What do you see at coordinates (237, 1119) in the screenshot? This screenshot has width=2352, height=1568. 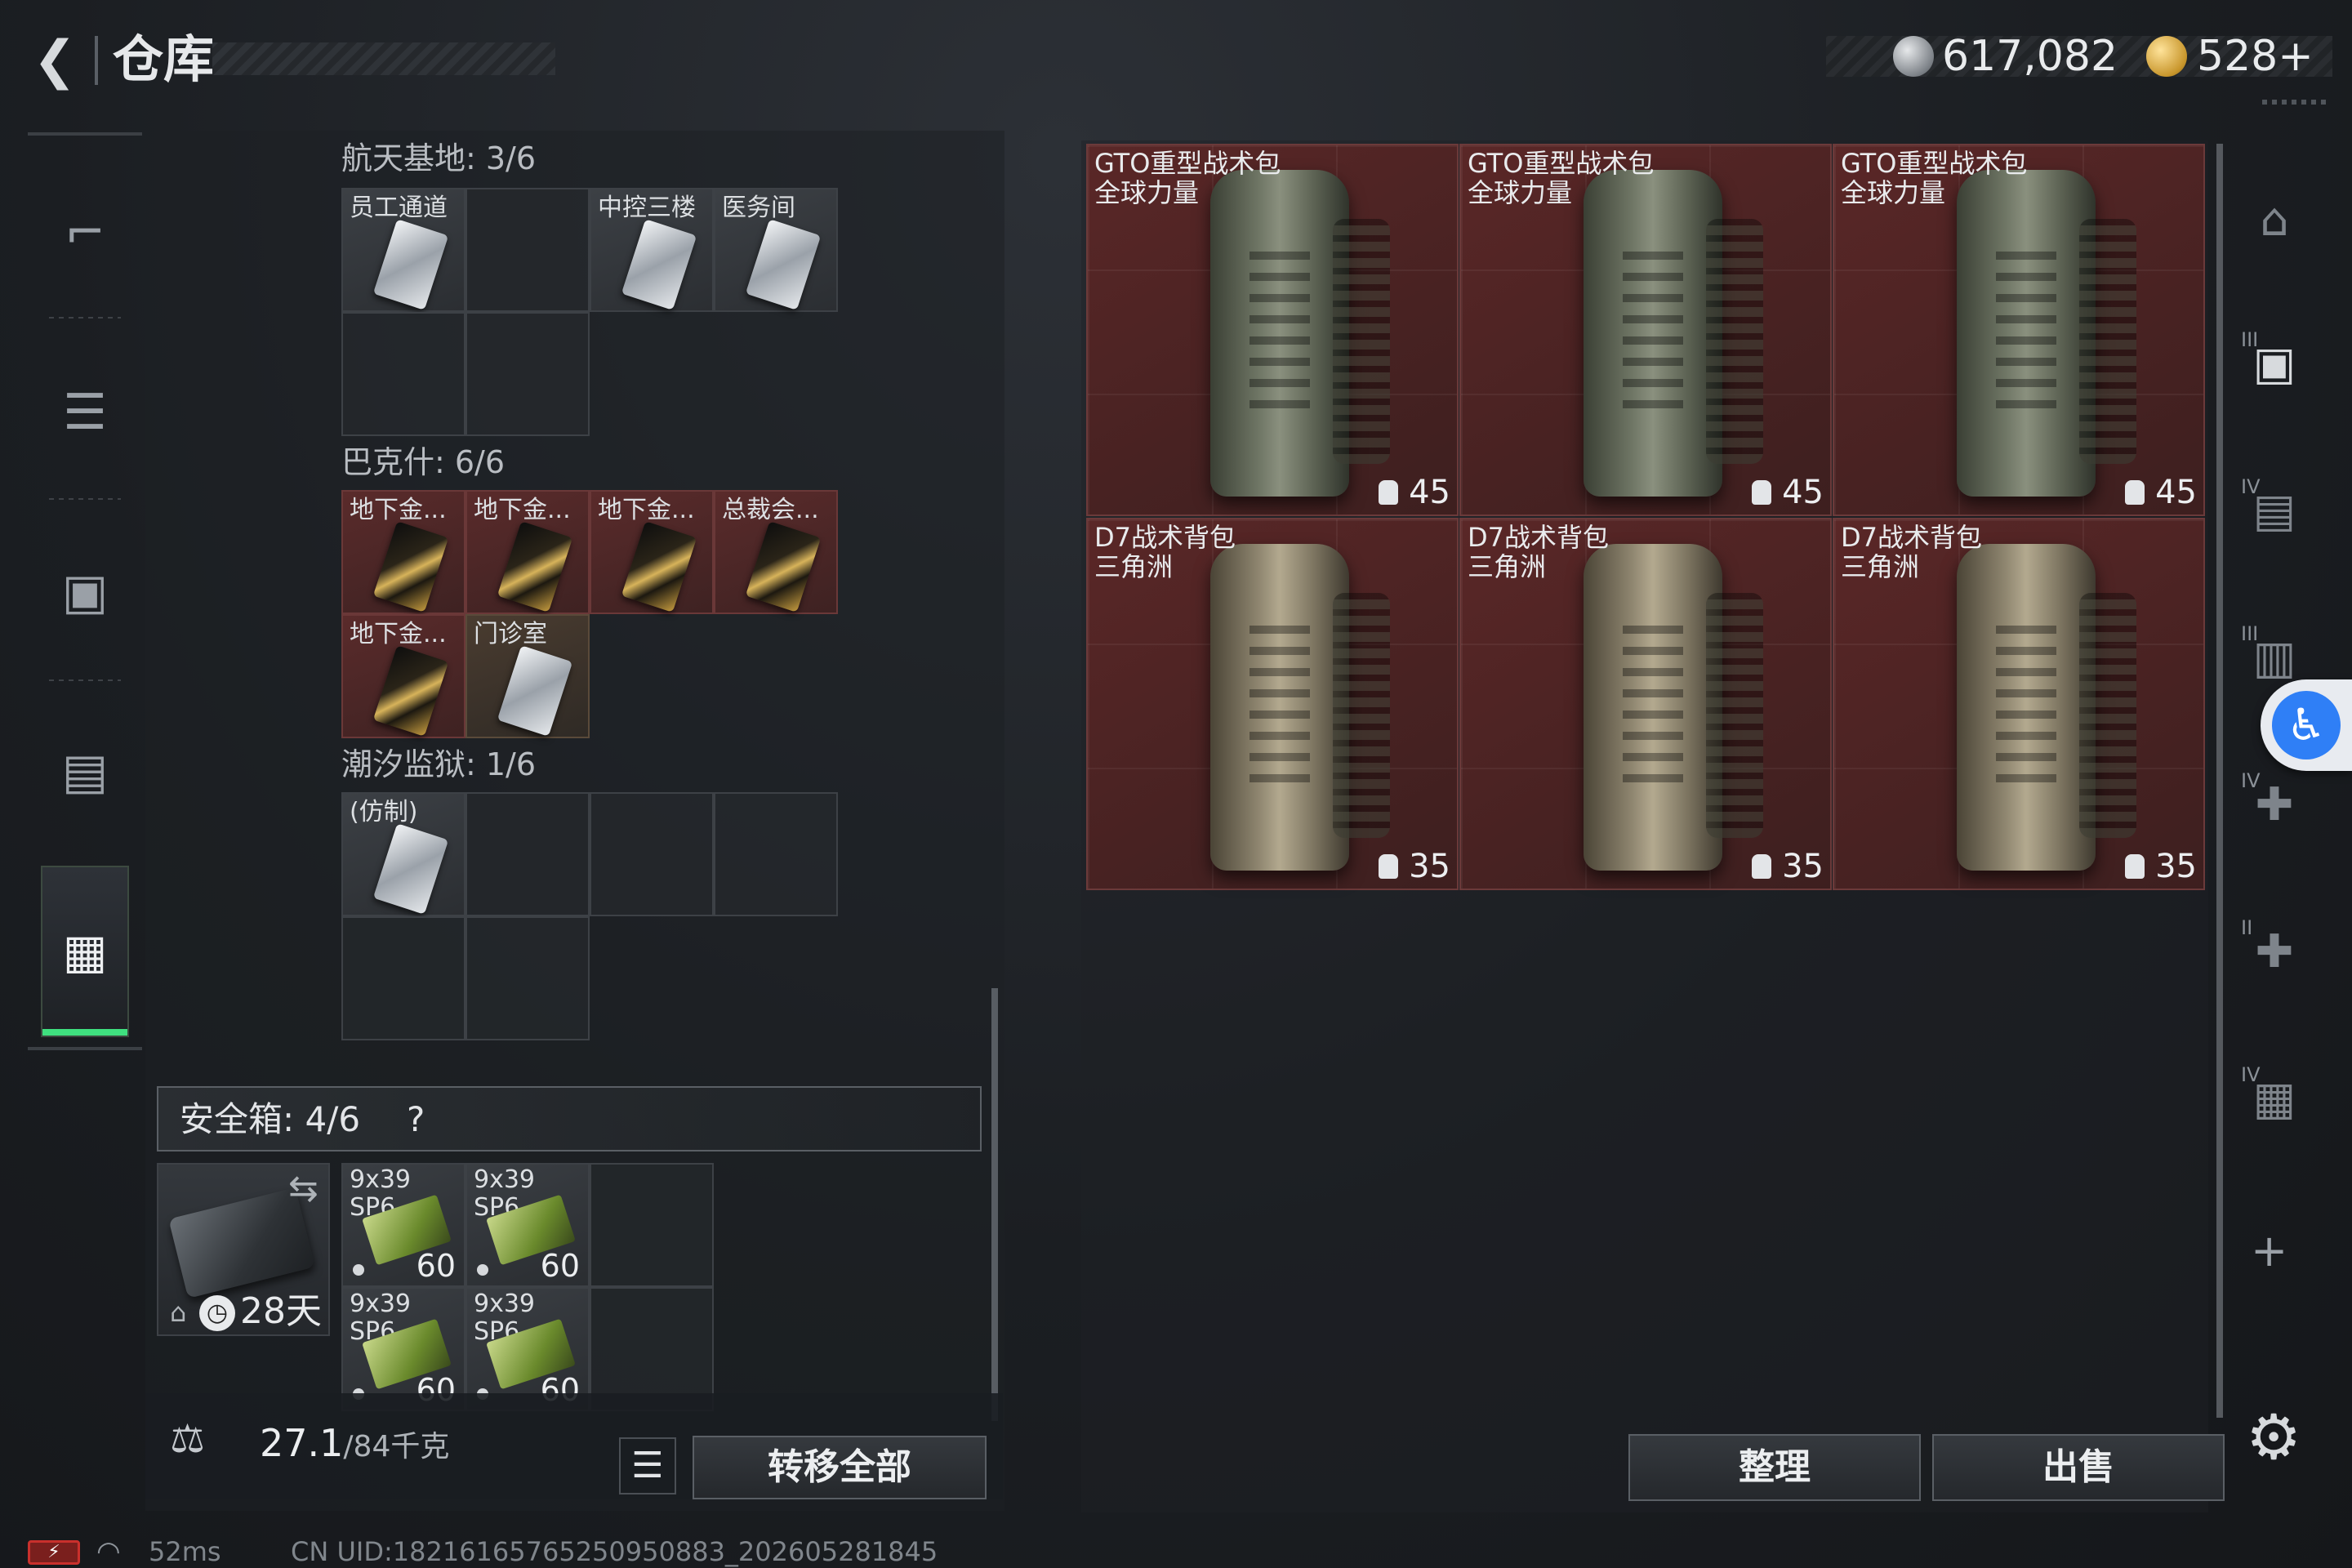 I see `safe-box-title: 安全箱:` at bounding box center [237, 1119].